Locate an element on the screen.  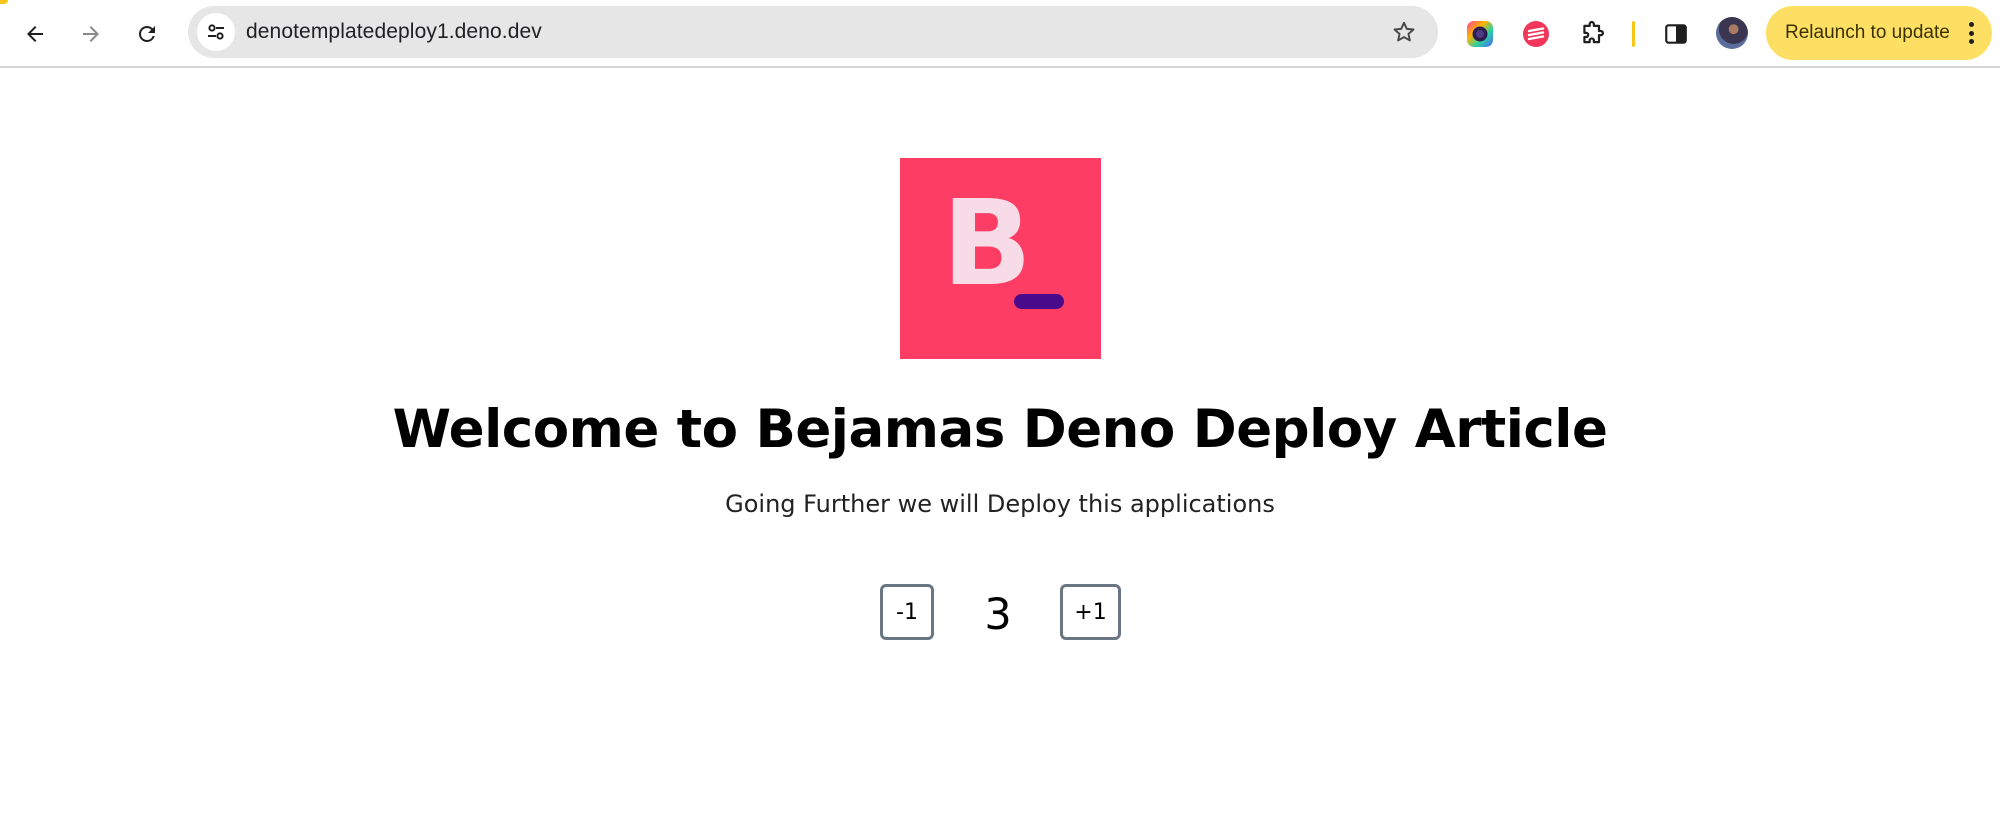
relaunch-label: Relaunch to update is located at coordinates (1867, 32).